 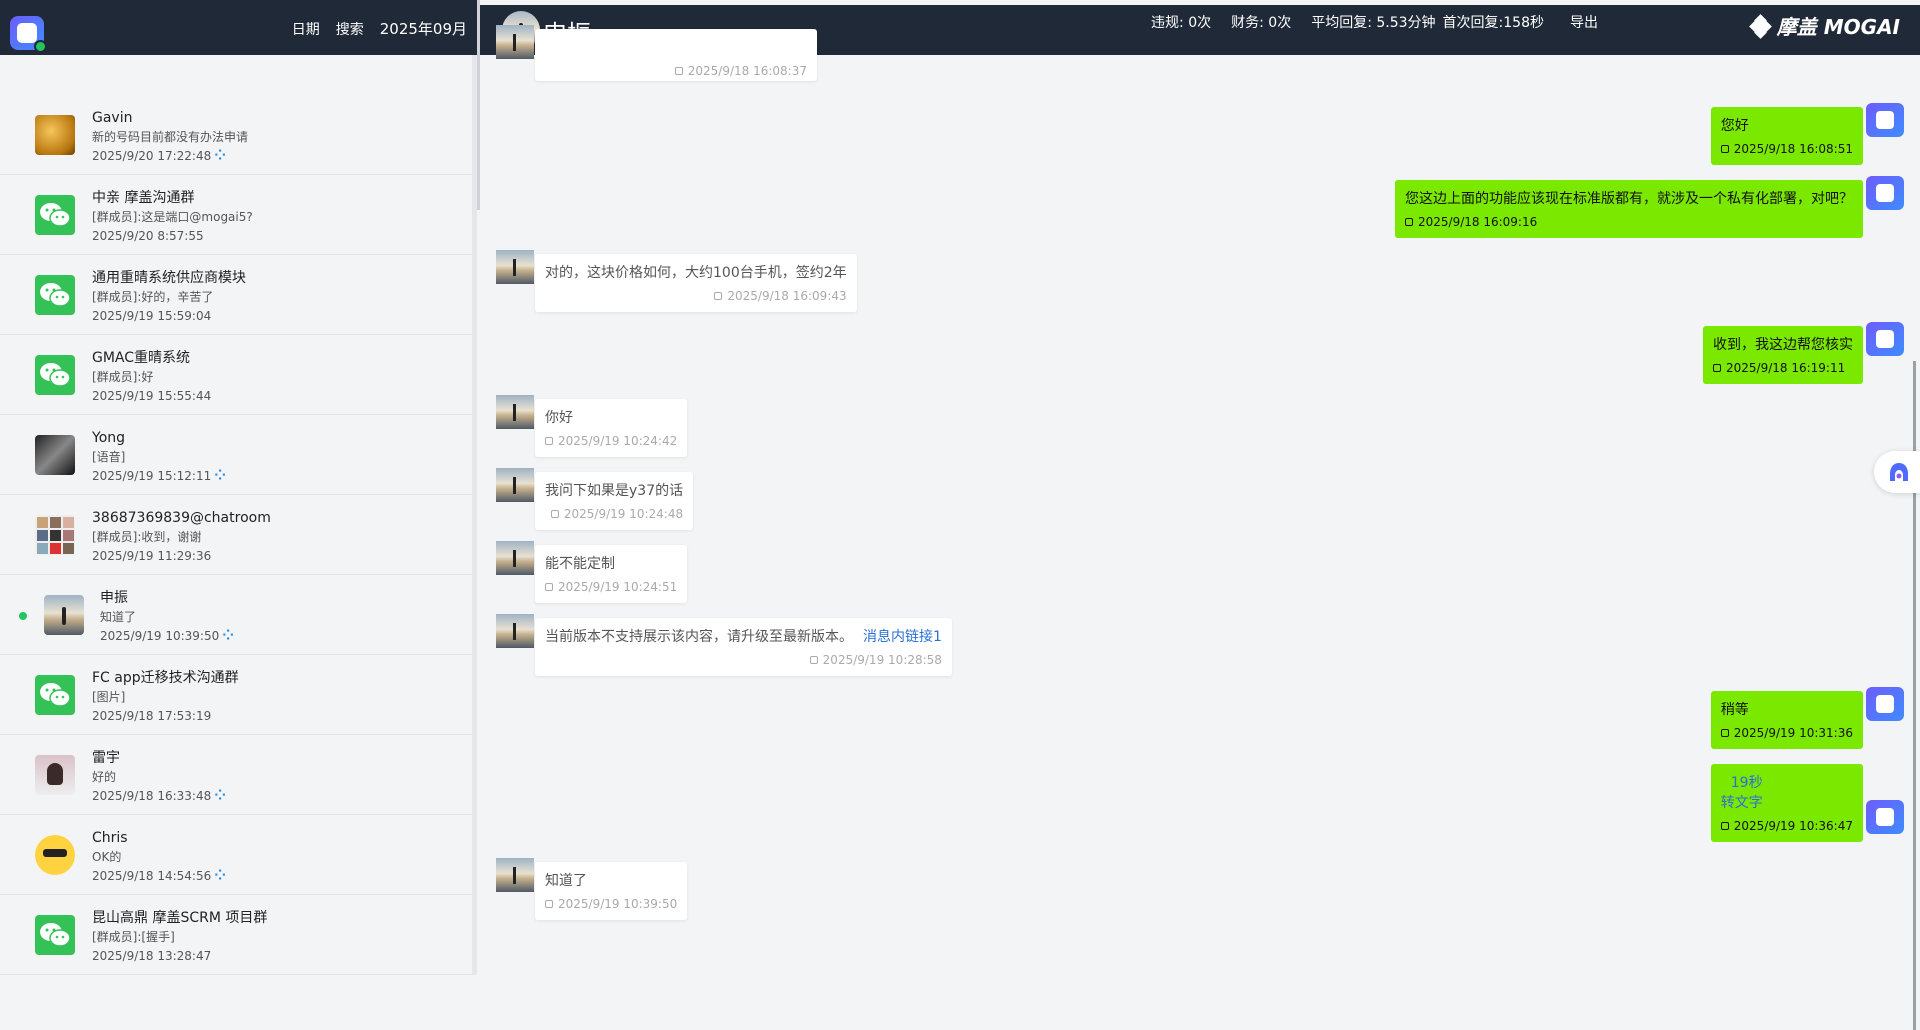 I want to click on conversation-name: 通用重晴系统供应商模块, so click(x=169, y=278).